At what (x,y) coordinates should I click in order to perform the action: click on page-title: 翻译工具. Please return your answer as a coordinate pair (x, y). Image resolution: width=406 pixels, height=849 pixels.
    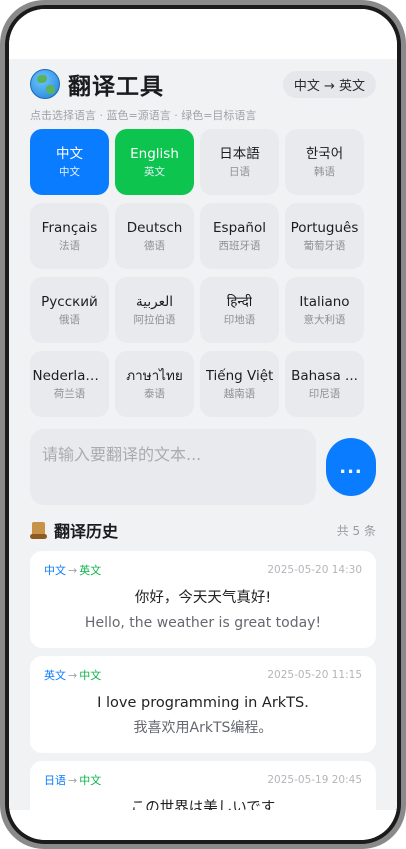
    Looking at the image, I should click on (116, 87).